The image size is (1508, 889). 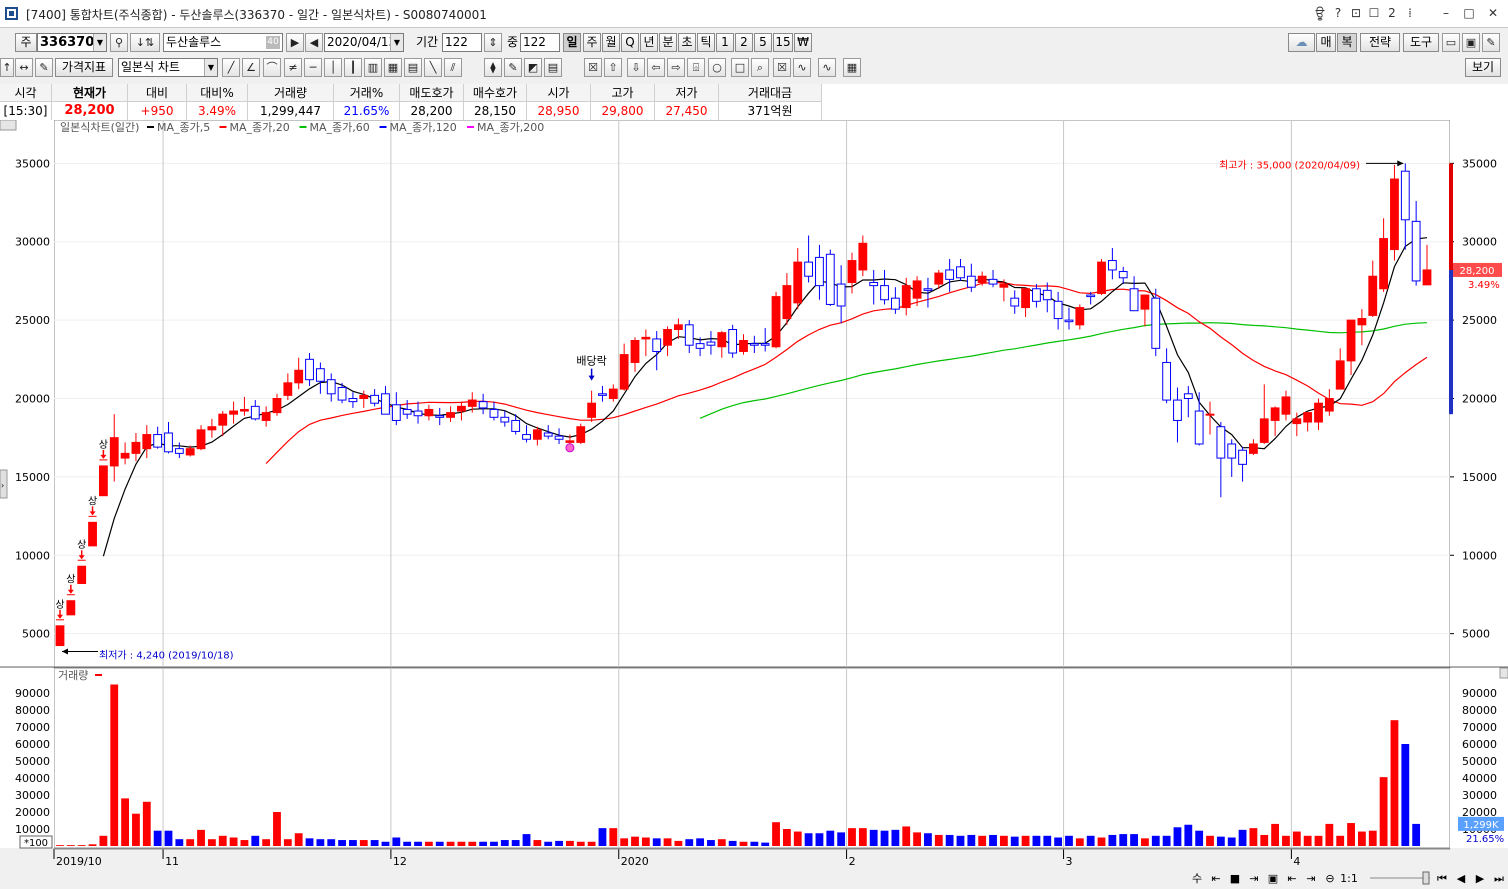 What do you see at coordinates (84, 67) in the screenshot?
I see `price-indicator-button: 가격지표` at bounding box center [84, 67].